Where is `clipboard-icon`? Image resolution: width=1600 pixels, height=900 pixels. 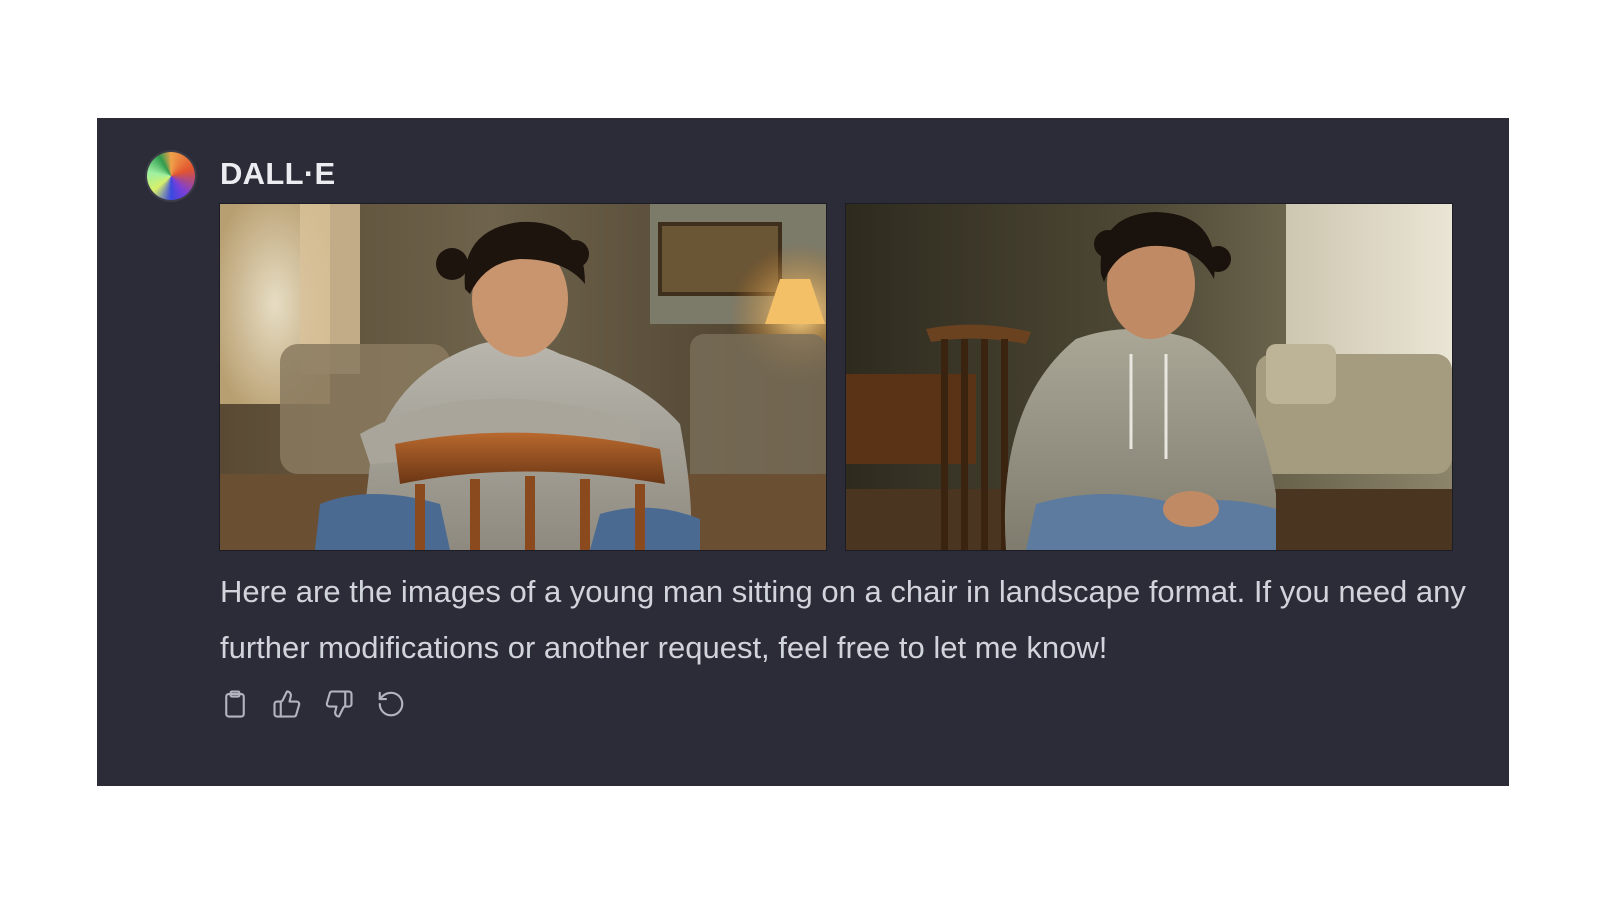
clipboard-icon is located at coordinates (235, 704).